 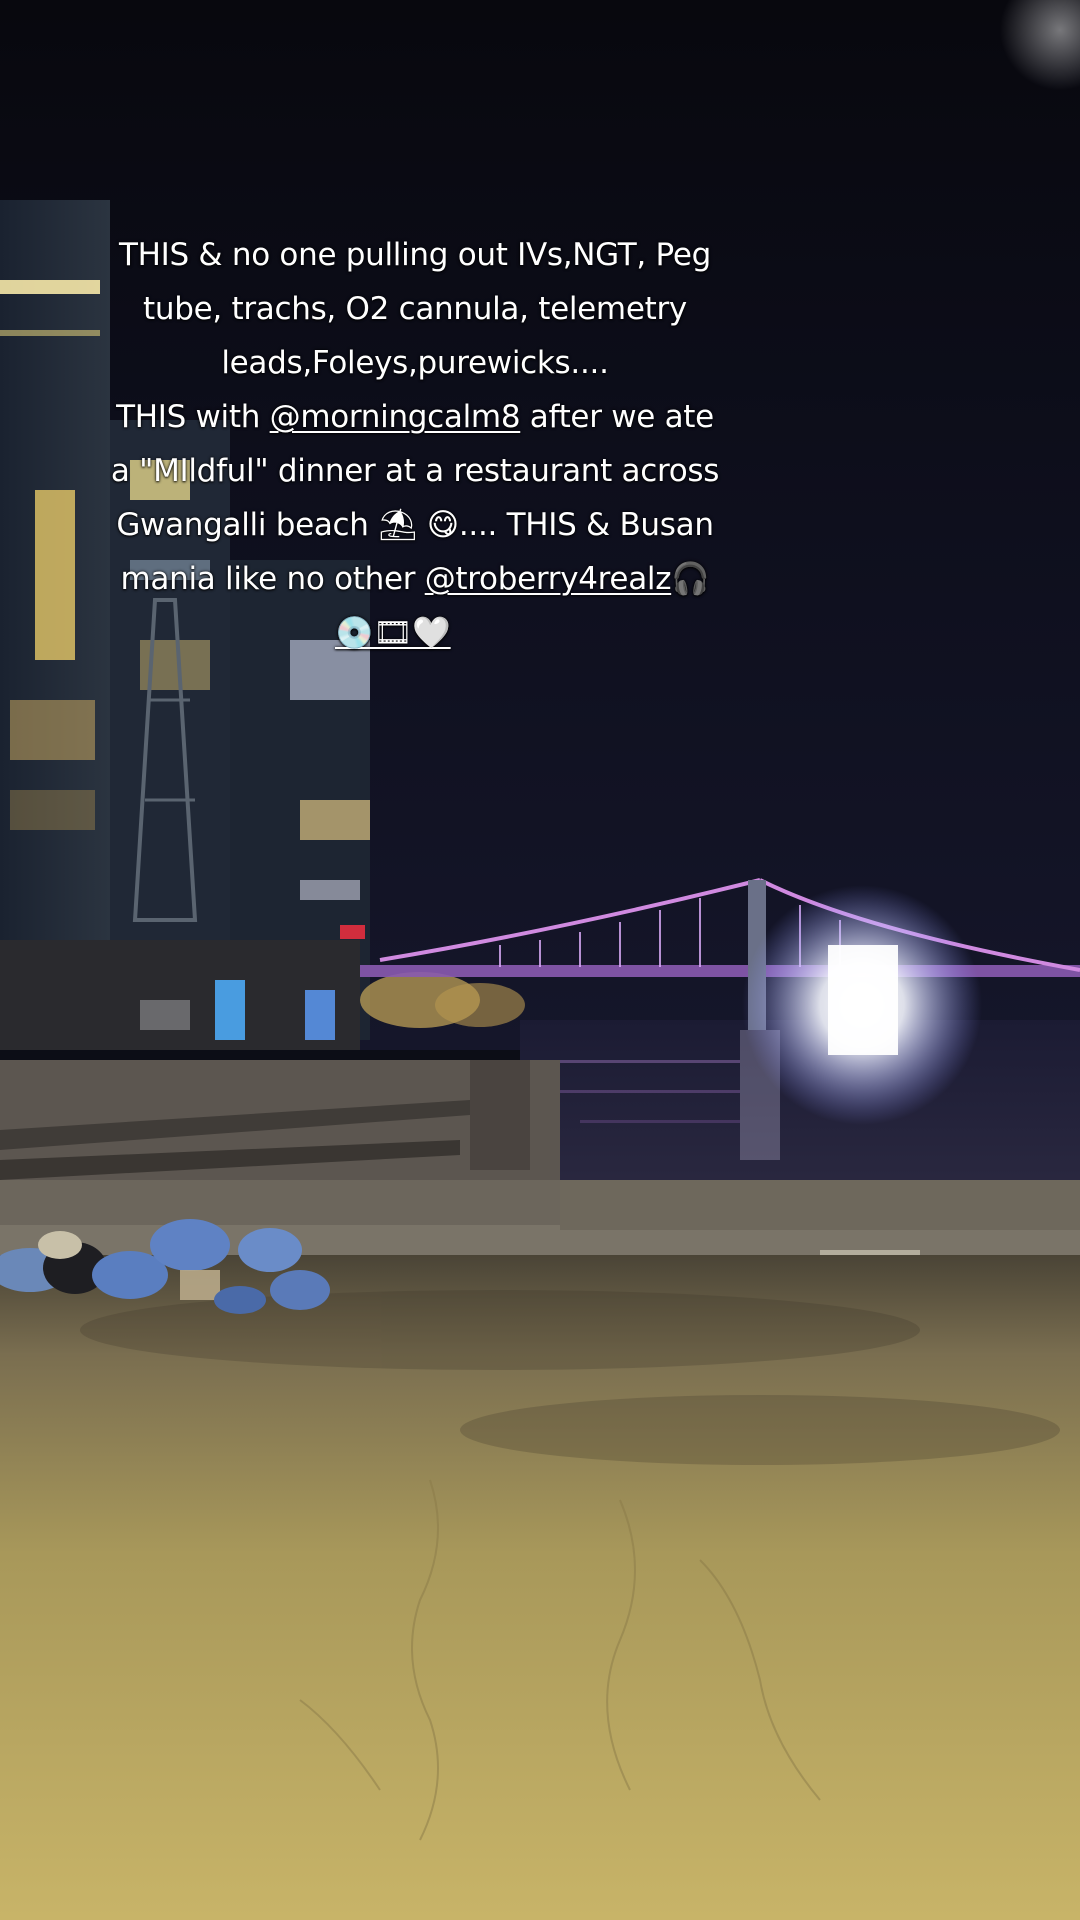 What do you see at coordinates (272, 579) in the screenshot?
I see `caption-text: mania like no other` at bounding box center [272, 579].